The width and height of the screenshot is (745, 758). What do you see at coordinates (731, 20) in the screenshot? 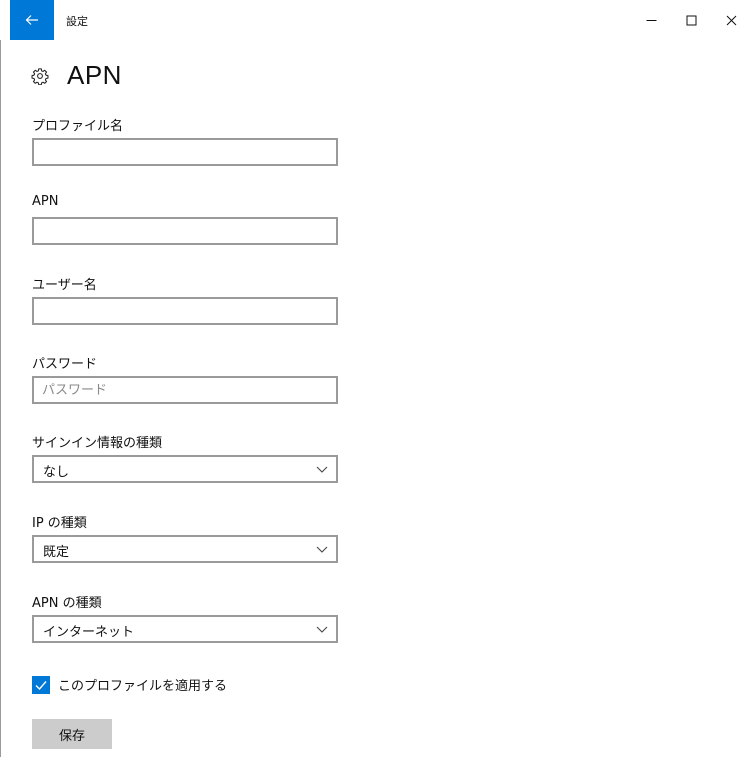
I see `close-icon` at bounding box center [731, 20].